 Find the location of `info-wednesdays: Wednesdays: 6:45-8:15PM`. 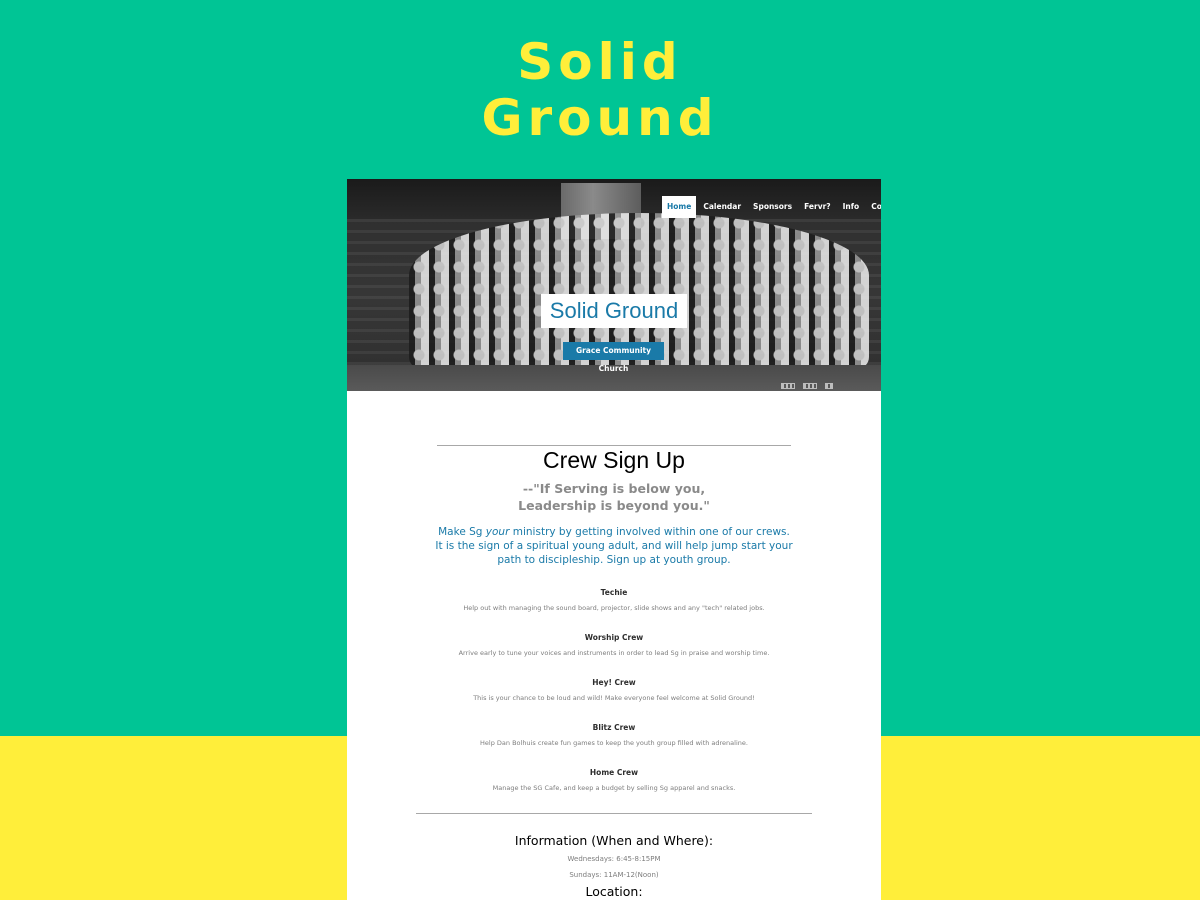

info-wednesdays: Wednesdays: 6:45-8:15PM is located at coordinates (614, 859).